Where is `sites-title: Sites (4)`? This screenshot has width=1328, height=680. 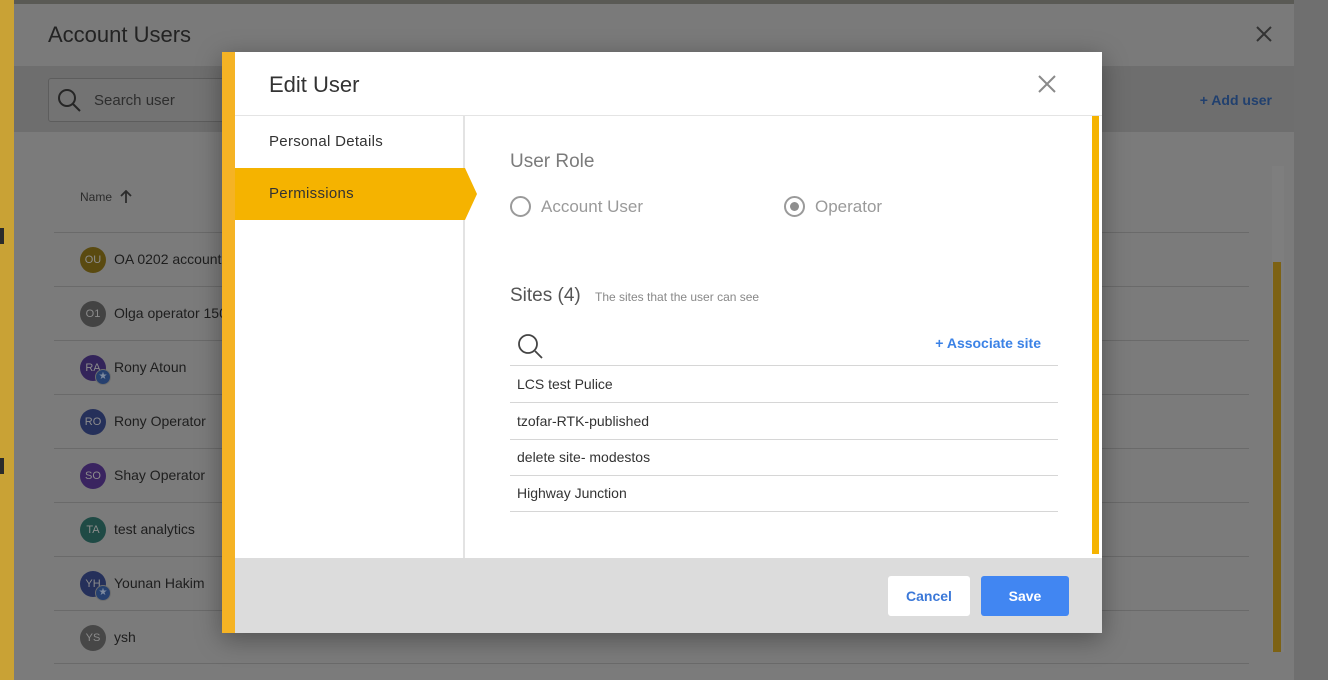
sites-title: Sites (4) is located at coordinates (545, 295).